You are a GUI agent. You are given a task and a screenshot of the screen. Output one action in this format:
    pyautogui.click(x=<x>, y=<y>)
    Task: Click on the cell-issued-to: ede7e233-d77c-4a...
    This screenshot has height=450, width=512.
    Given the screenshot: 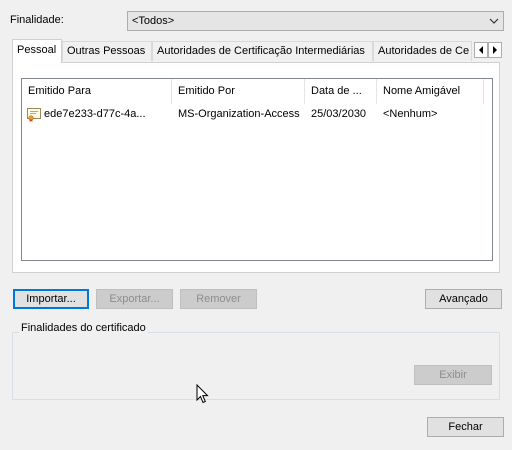 What is the action you would take?
    pyautogui.click(x=95, y=114)
    